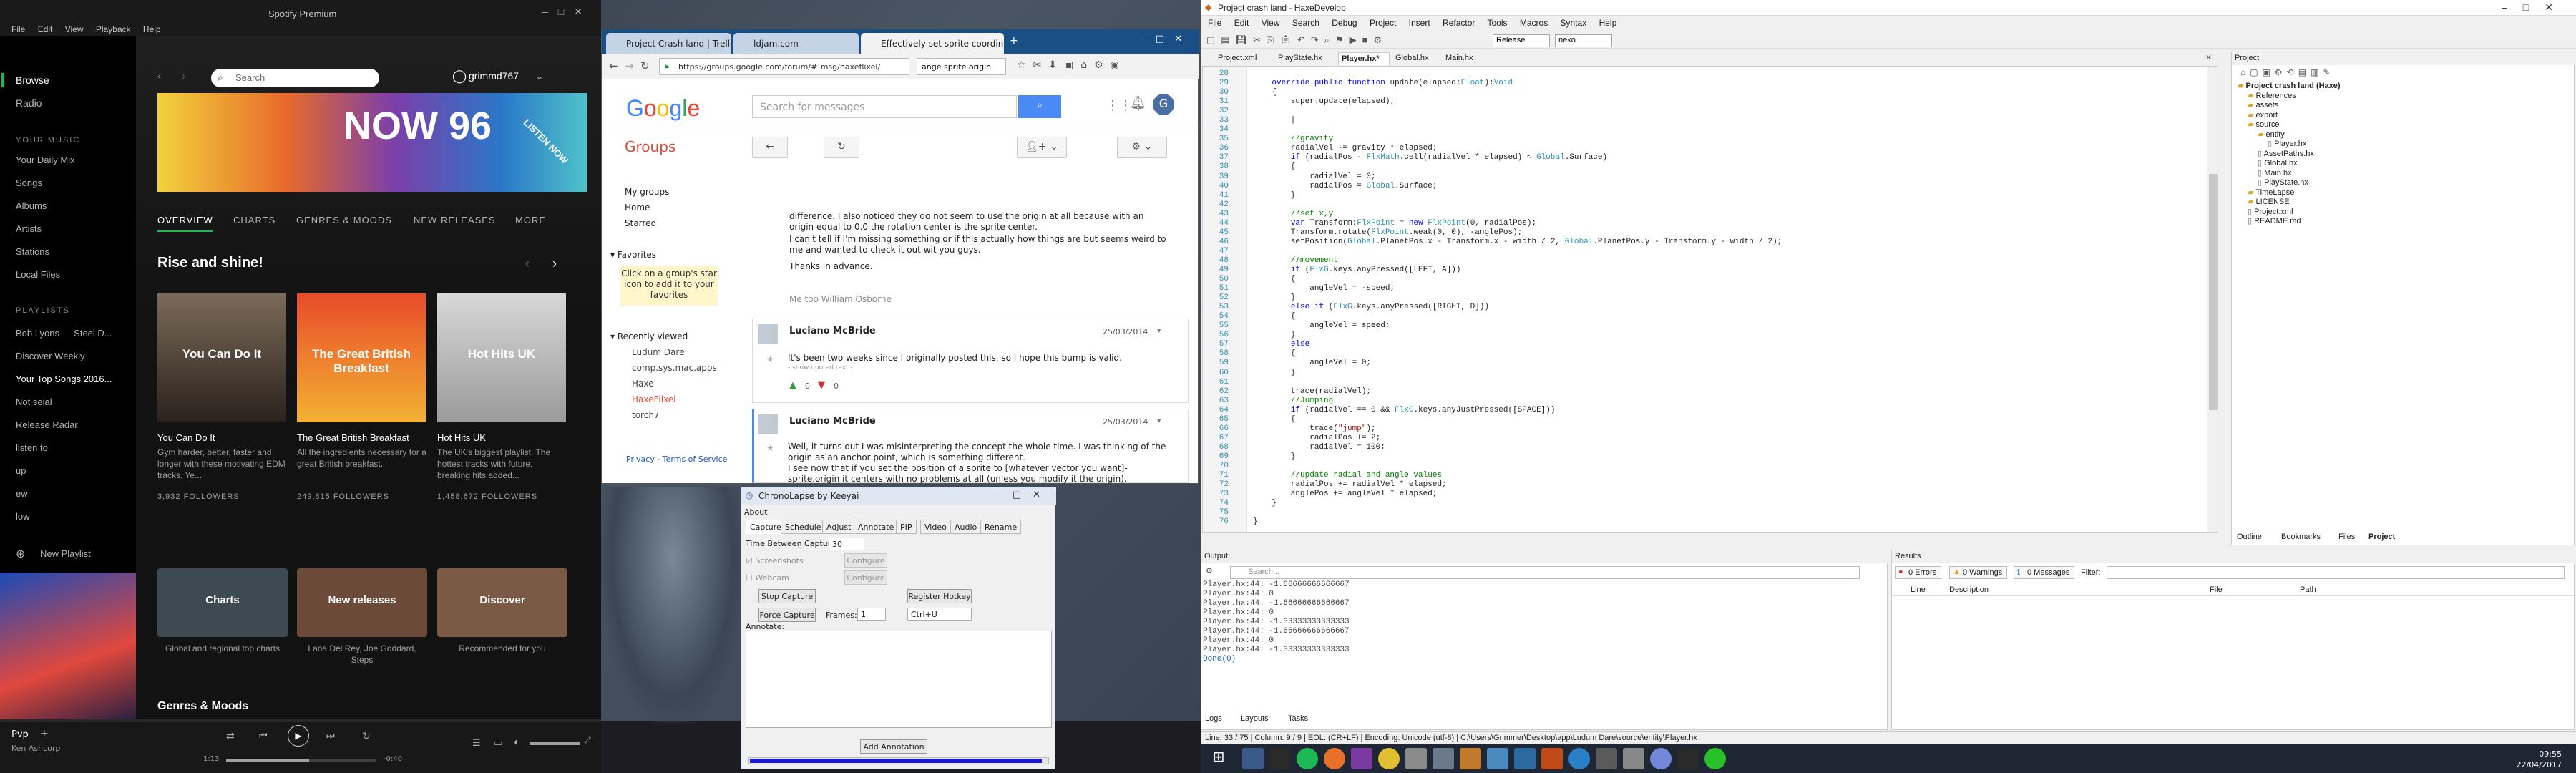  Describe the element at coordinates (876, 527) in the screenshot. I see `tab-annotate: Annotate` at that location.